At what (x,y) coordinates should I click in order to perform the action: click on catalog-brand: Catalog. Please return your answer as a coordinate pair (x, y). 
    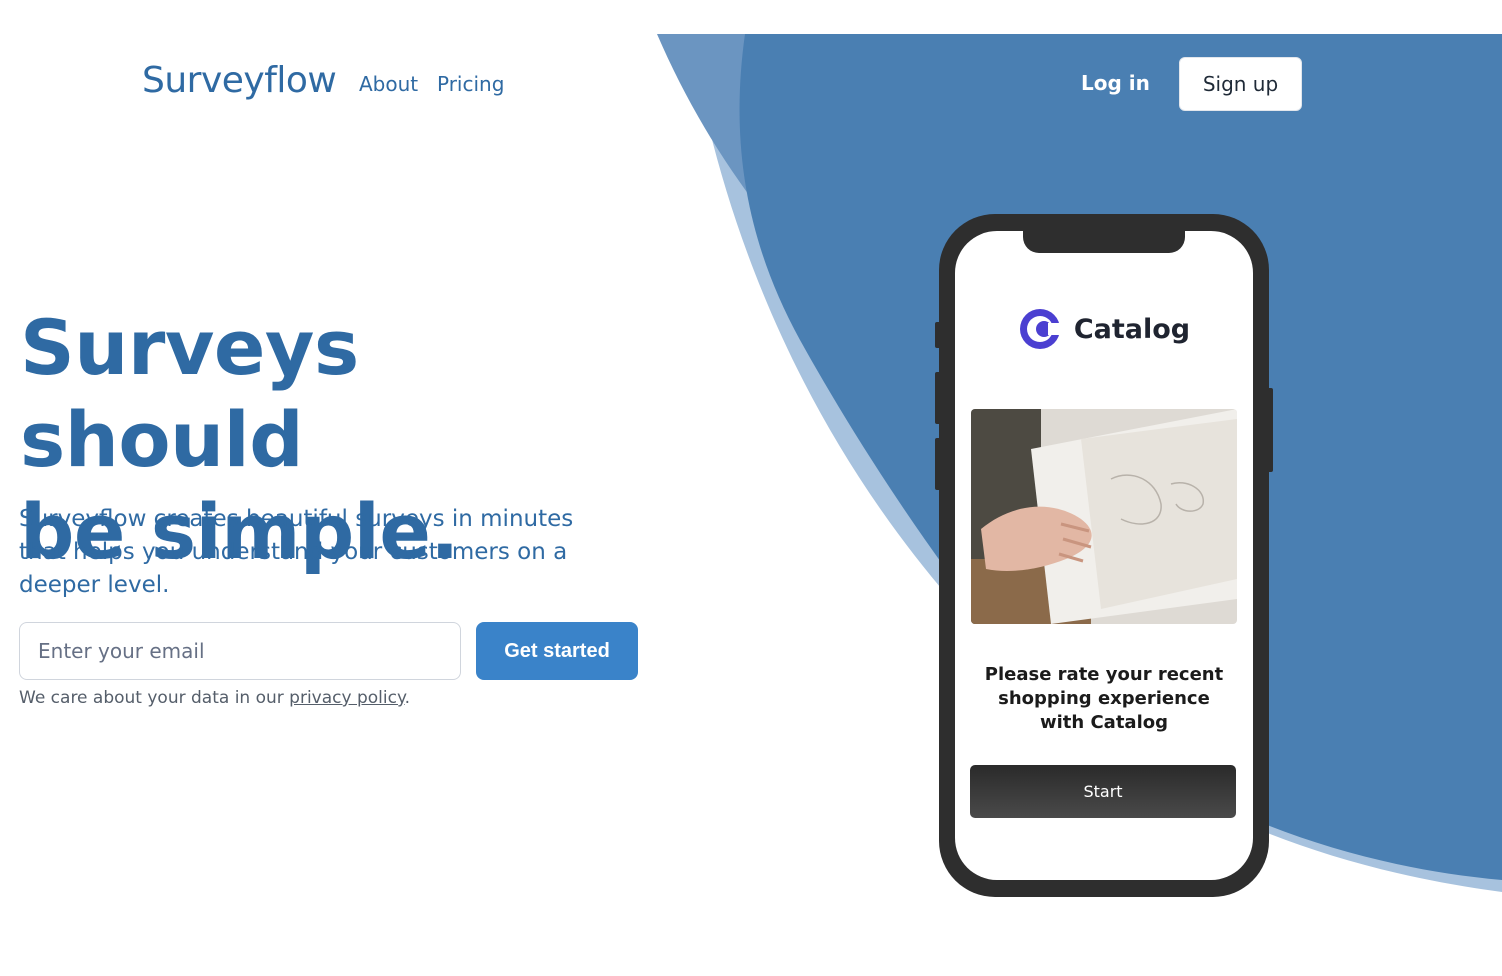
    Looking at the image, I should click on (1104, 329).